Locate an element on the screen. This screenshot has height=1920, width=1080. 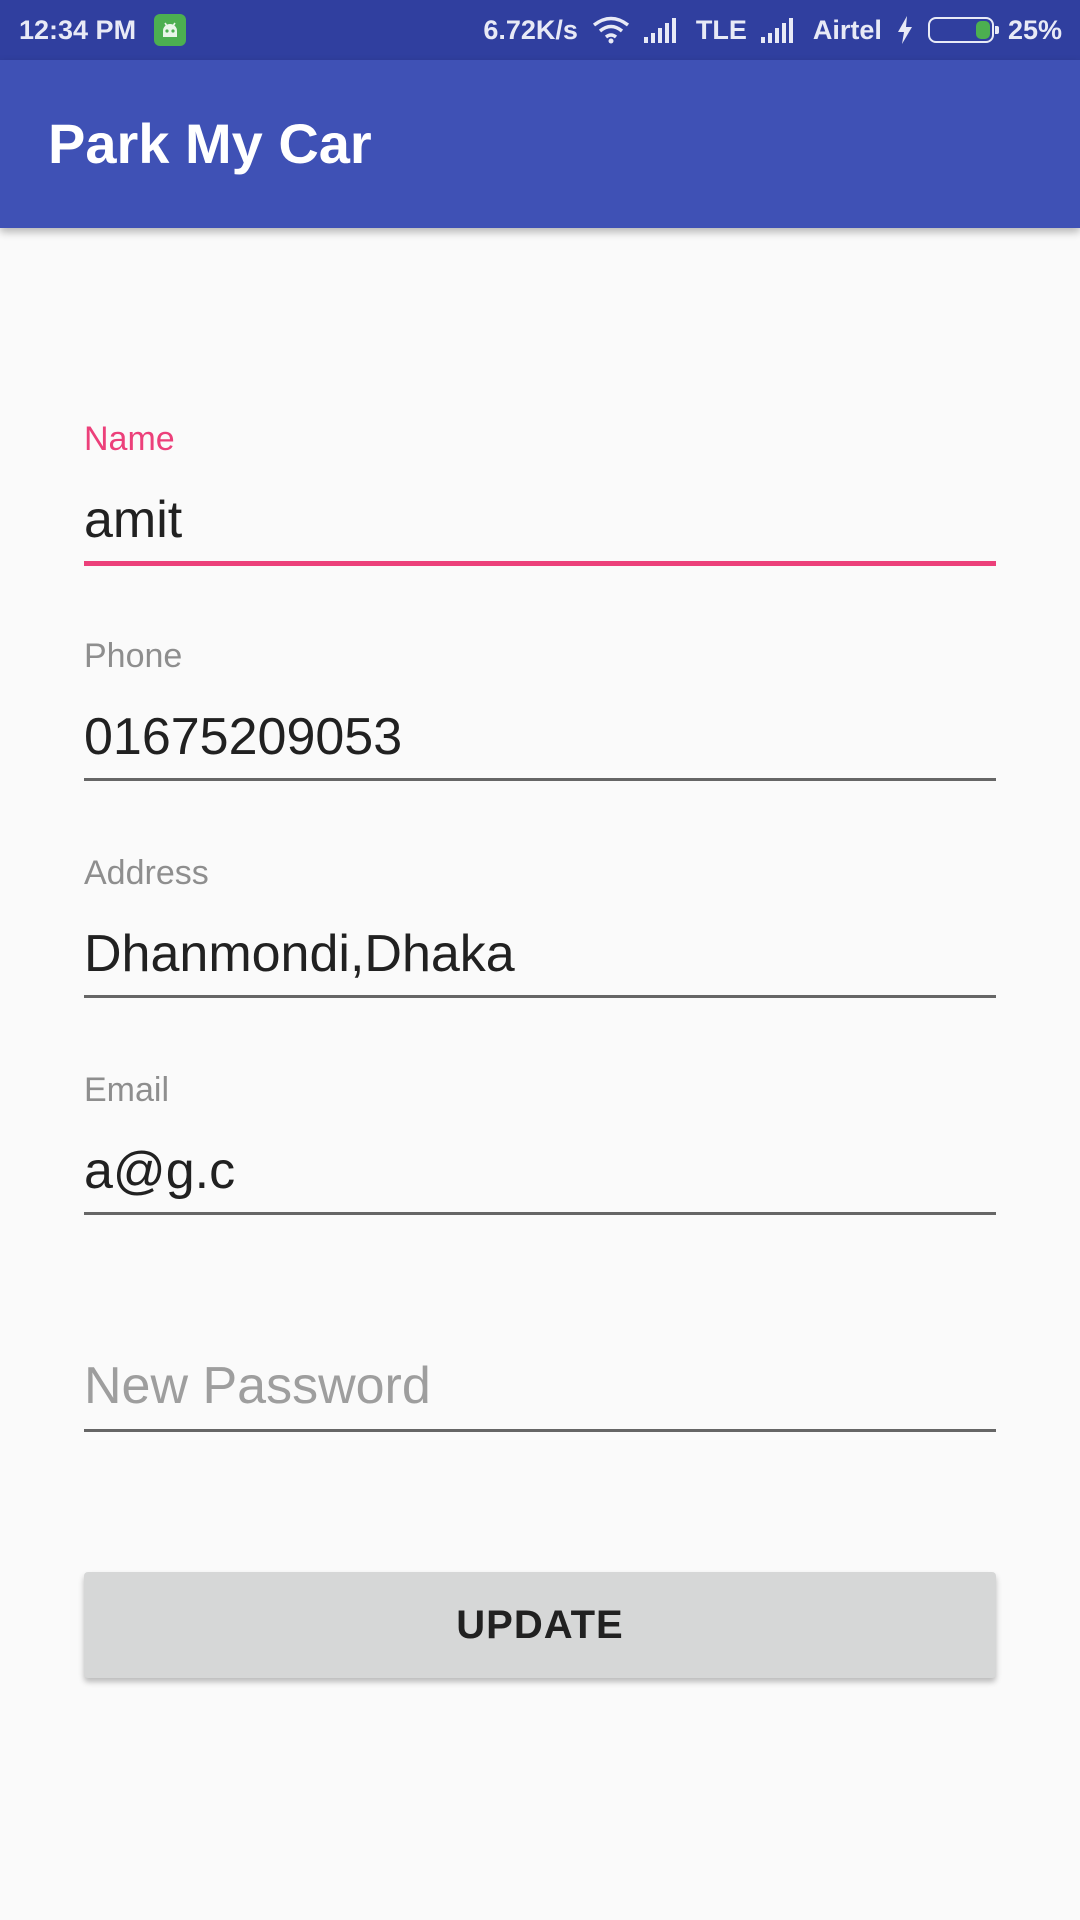
new-password-field: New Password is located at coordinates (540, 1361).